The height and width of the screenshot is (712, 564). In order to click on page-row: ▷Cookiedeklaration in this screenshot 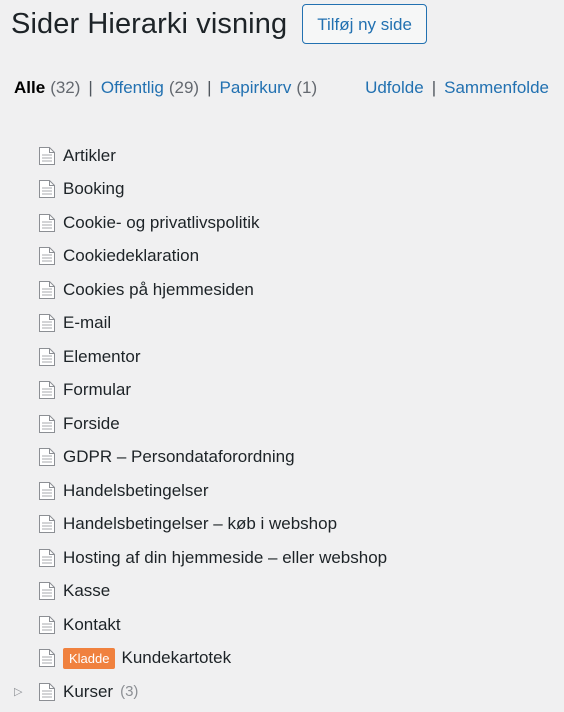, I will do `click(193, 257)`.